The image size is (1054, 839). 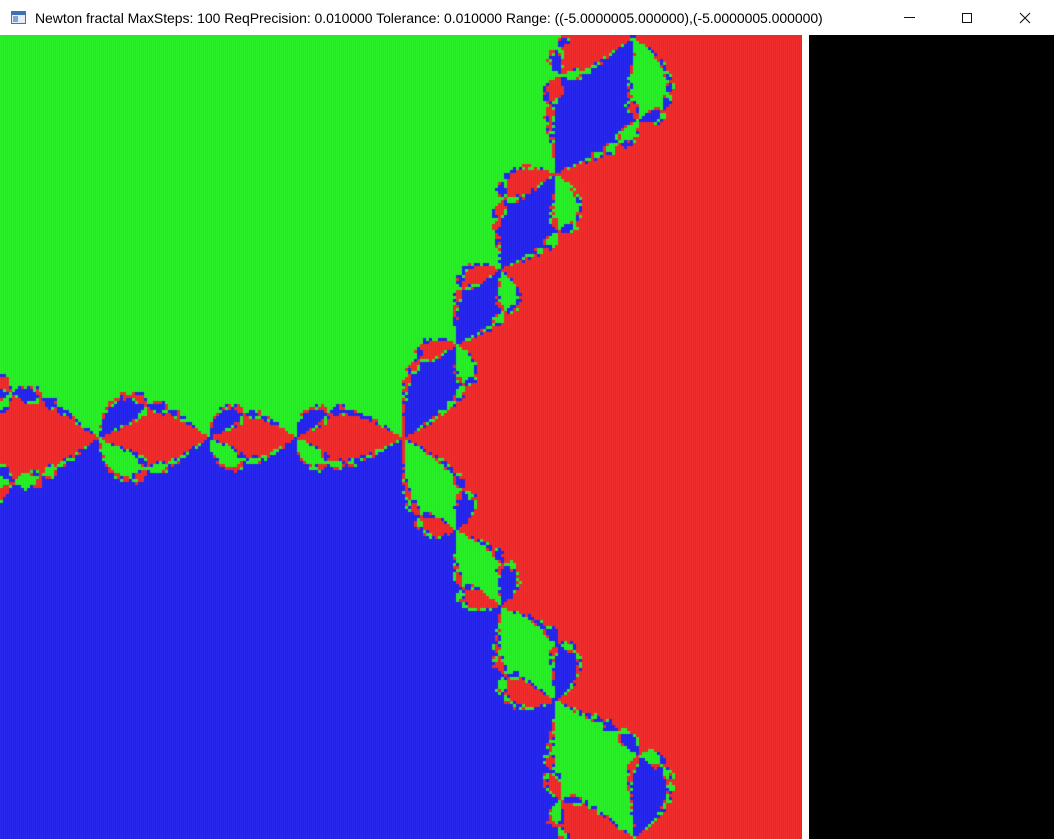 I want to click on window-app-icon, so click(x=19, y=18).